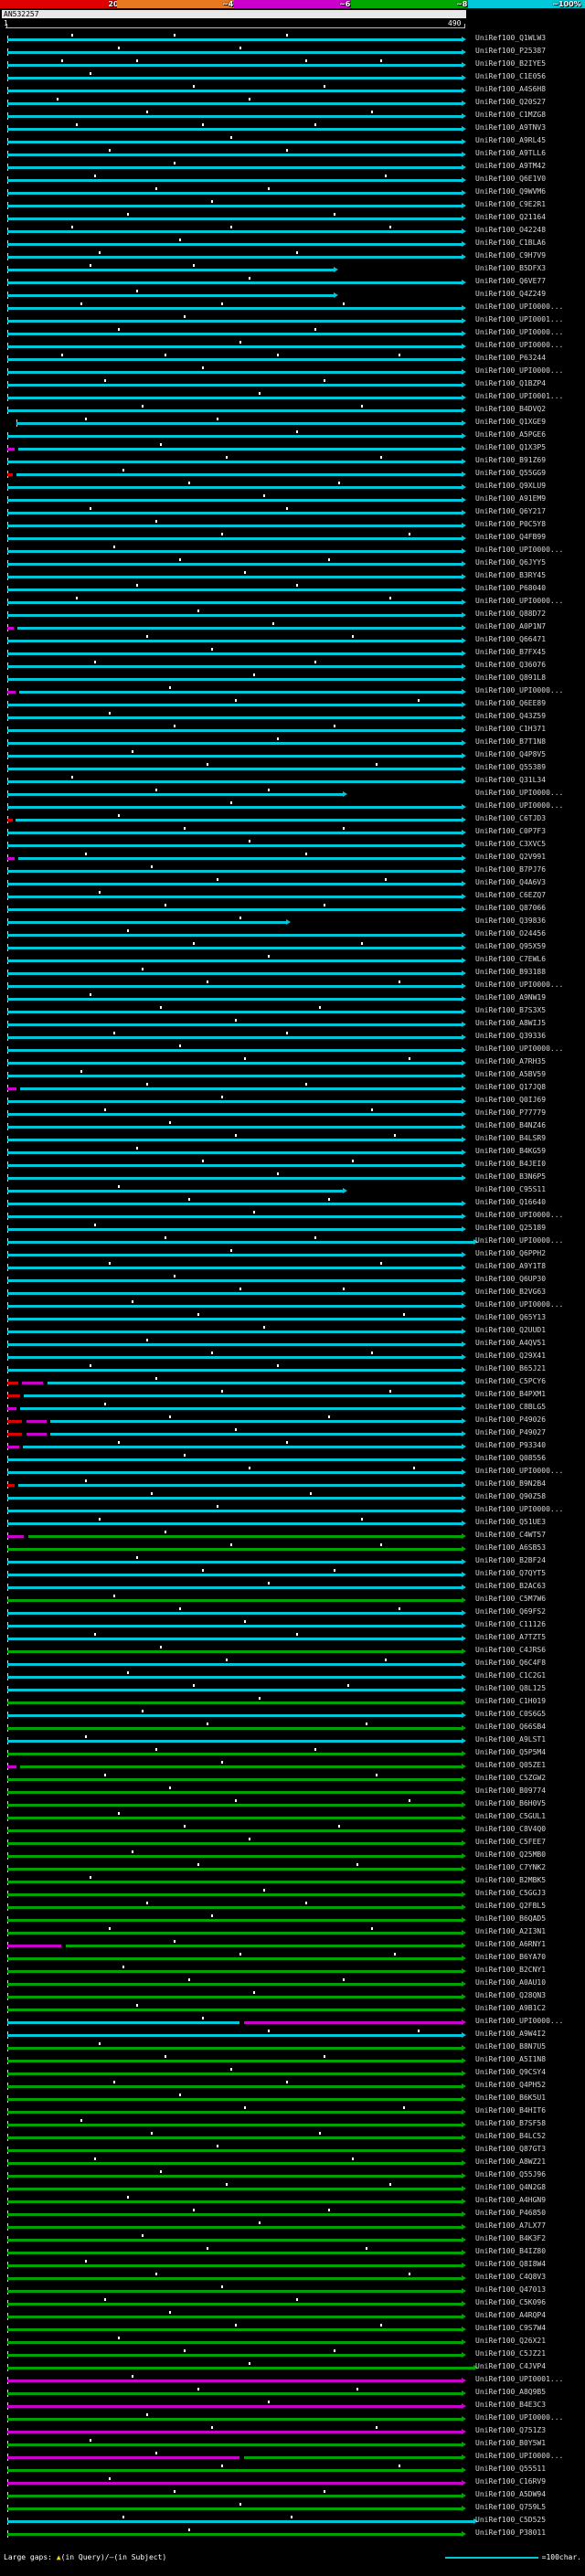  What do you see at coordinates (293, 1803) in the screenshot?
I see `hit-row: UniRef100_B6H0V5` at bounding box center [293, 1803].